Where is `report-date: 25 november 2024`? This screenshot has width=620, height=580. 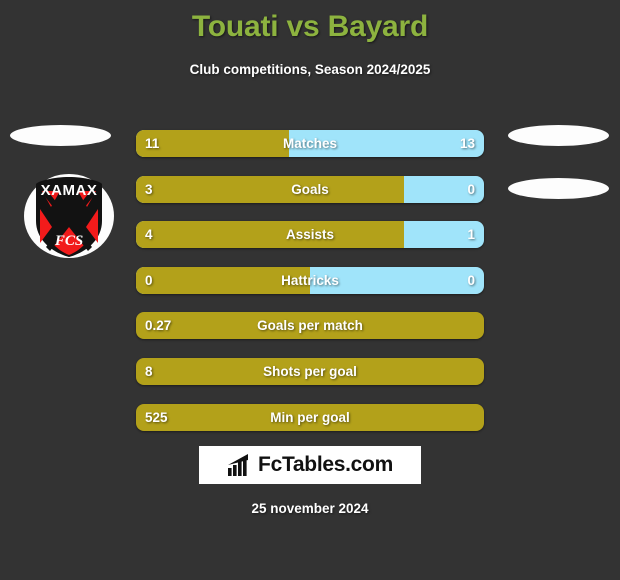
report-date: 25 november 2024 is located at coordinates (310, 508).